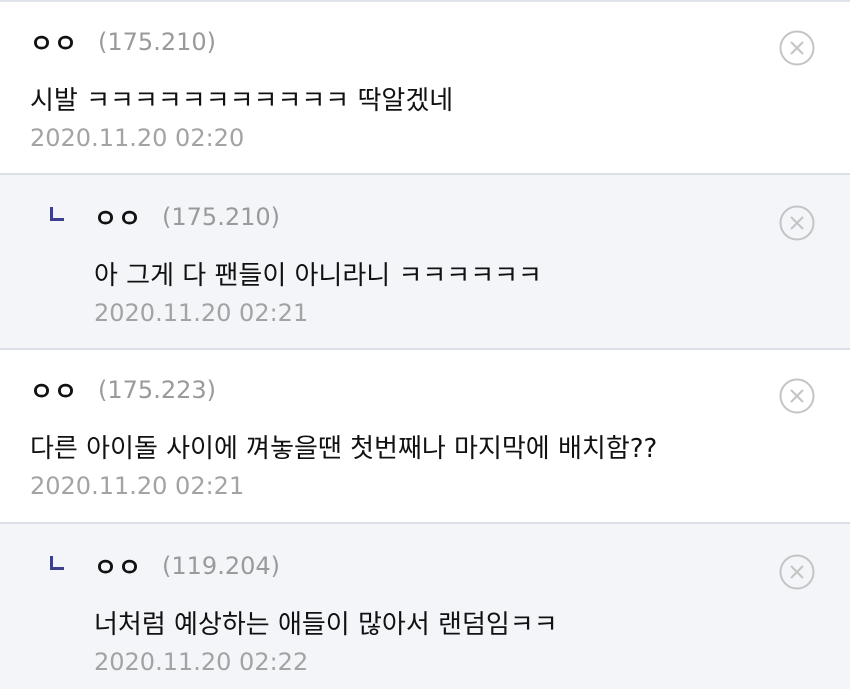 This screenshot has width=850, height=689. What do you see at coordinates (221, 566) in the screenshot?
I see `comment-ip: (119.204)` at bounding box center [221, 566].